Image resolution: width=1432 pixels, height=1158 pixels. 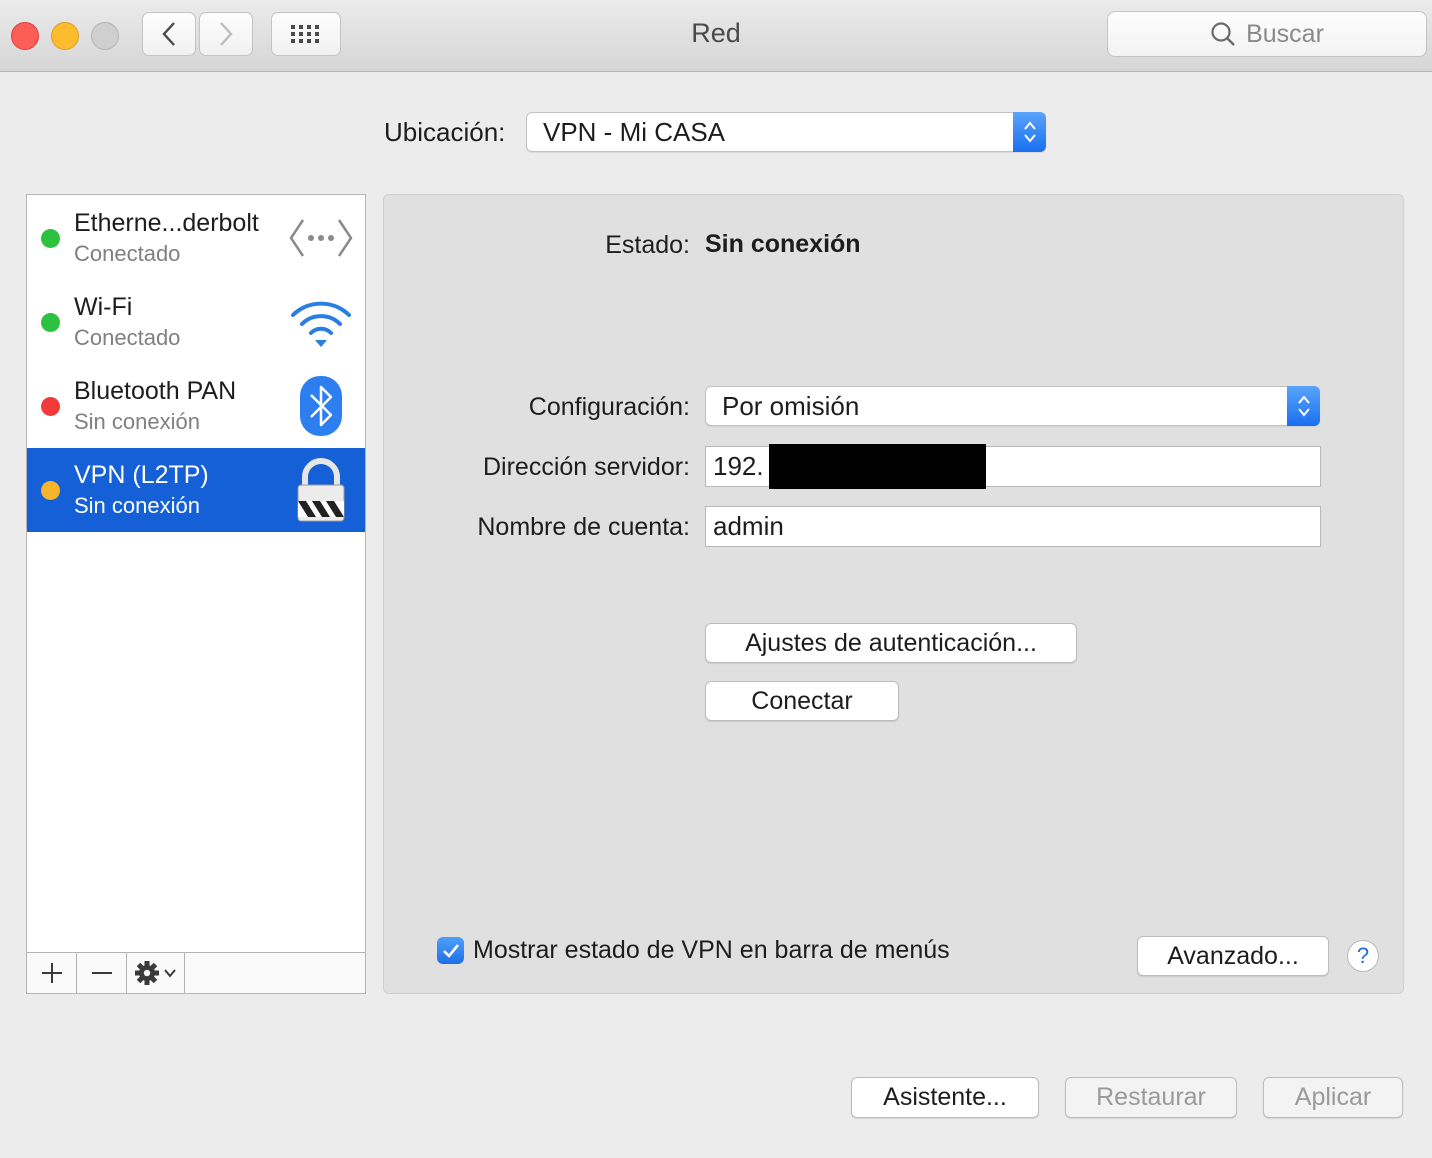 I want to click on service-name: Wi-Fi, so click(x=103, y=307).